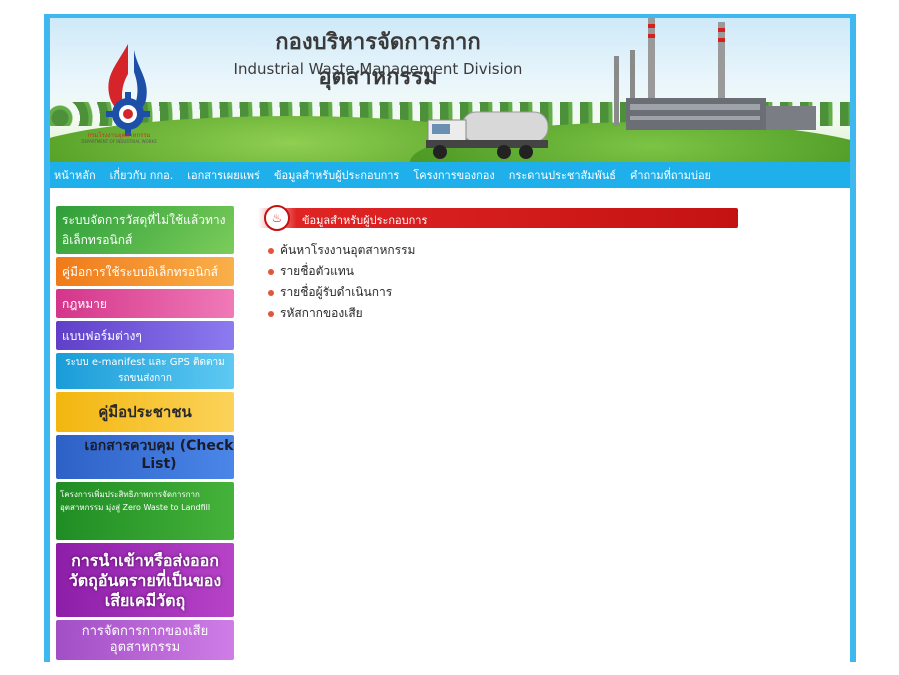 This screenshot has width=899, height=675. Describe the element at coordinates (715, 74) in the screenshot. I see `factory-illustration` at that location.